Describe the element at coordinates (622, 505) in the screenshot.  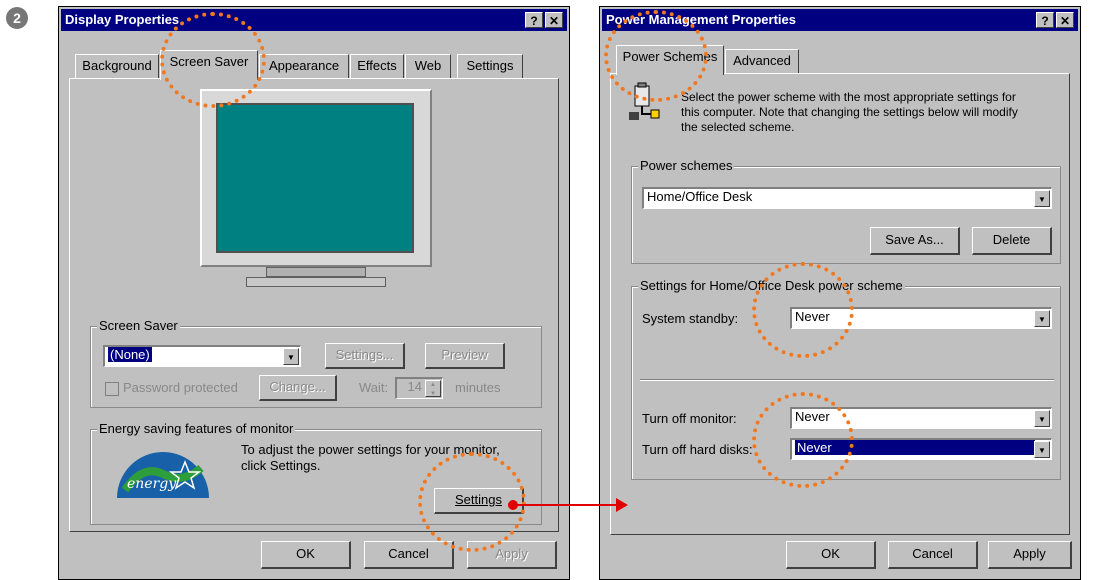
I see `arrow-head-icon` at that location.